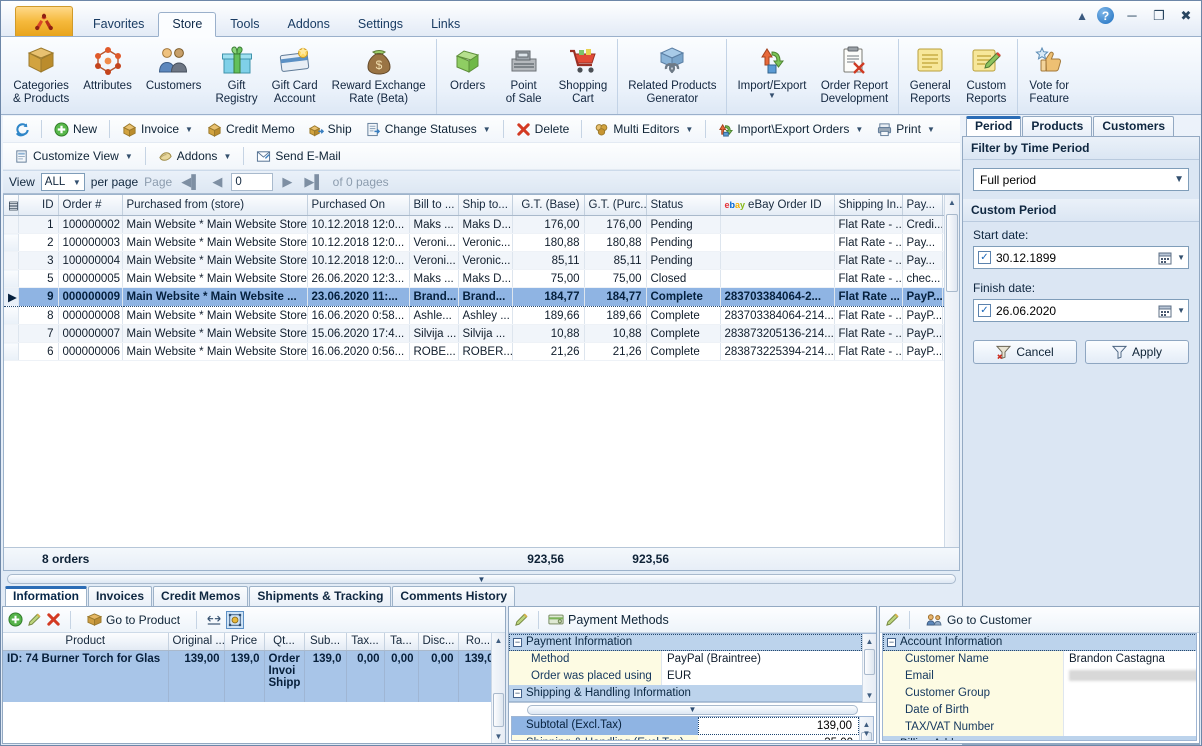 The image size is (1202, 746). I want to click on first-page-button: ◀▌, so click(190, 182).